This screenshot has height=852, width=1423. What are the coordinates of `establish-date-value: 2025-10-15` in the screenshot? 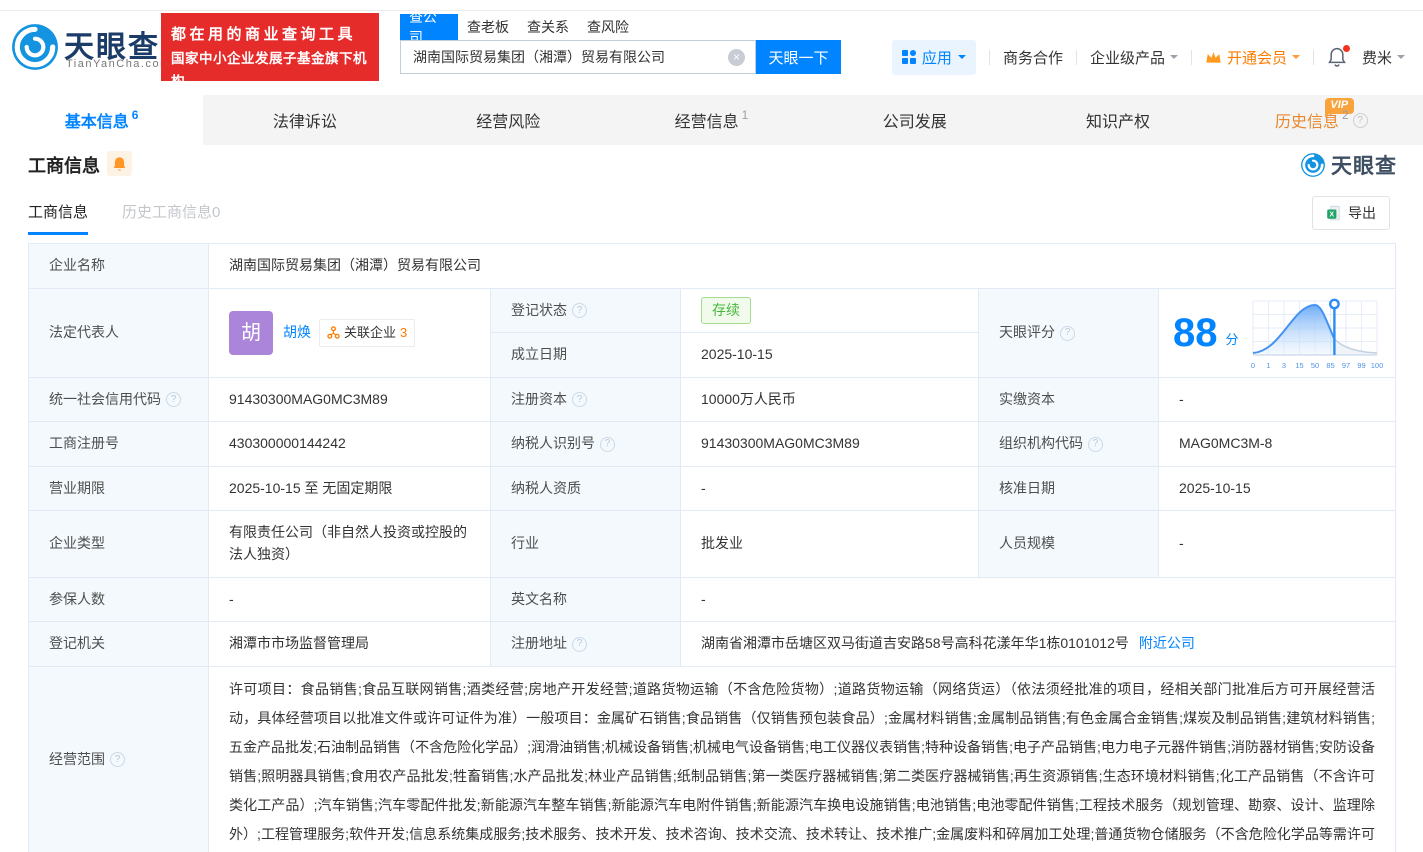 It's located at (830, 355).